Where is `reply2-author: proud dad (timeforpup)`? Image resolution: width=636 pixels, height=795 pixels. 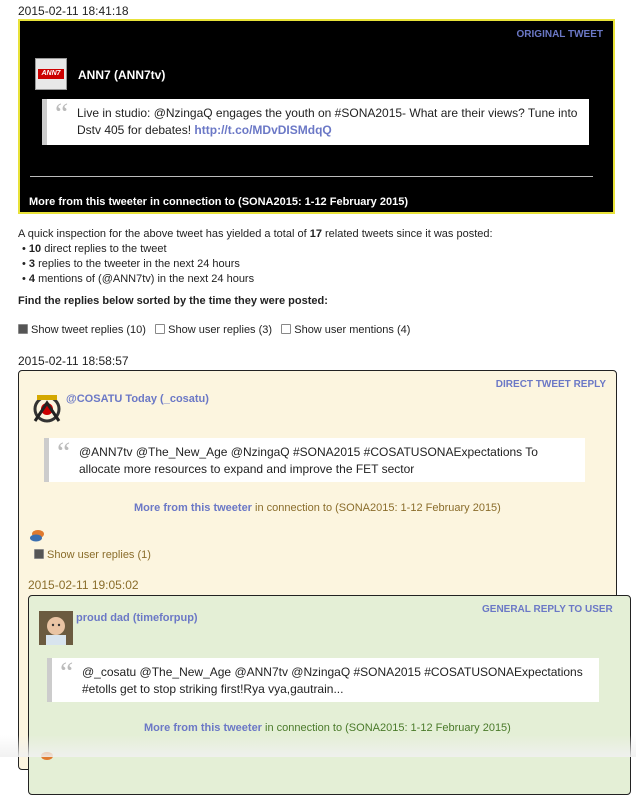 reply2-author: proud dad (timeforpup) is located at coordinates (137, 618).